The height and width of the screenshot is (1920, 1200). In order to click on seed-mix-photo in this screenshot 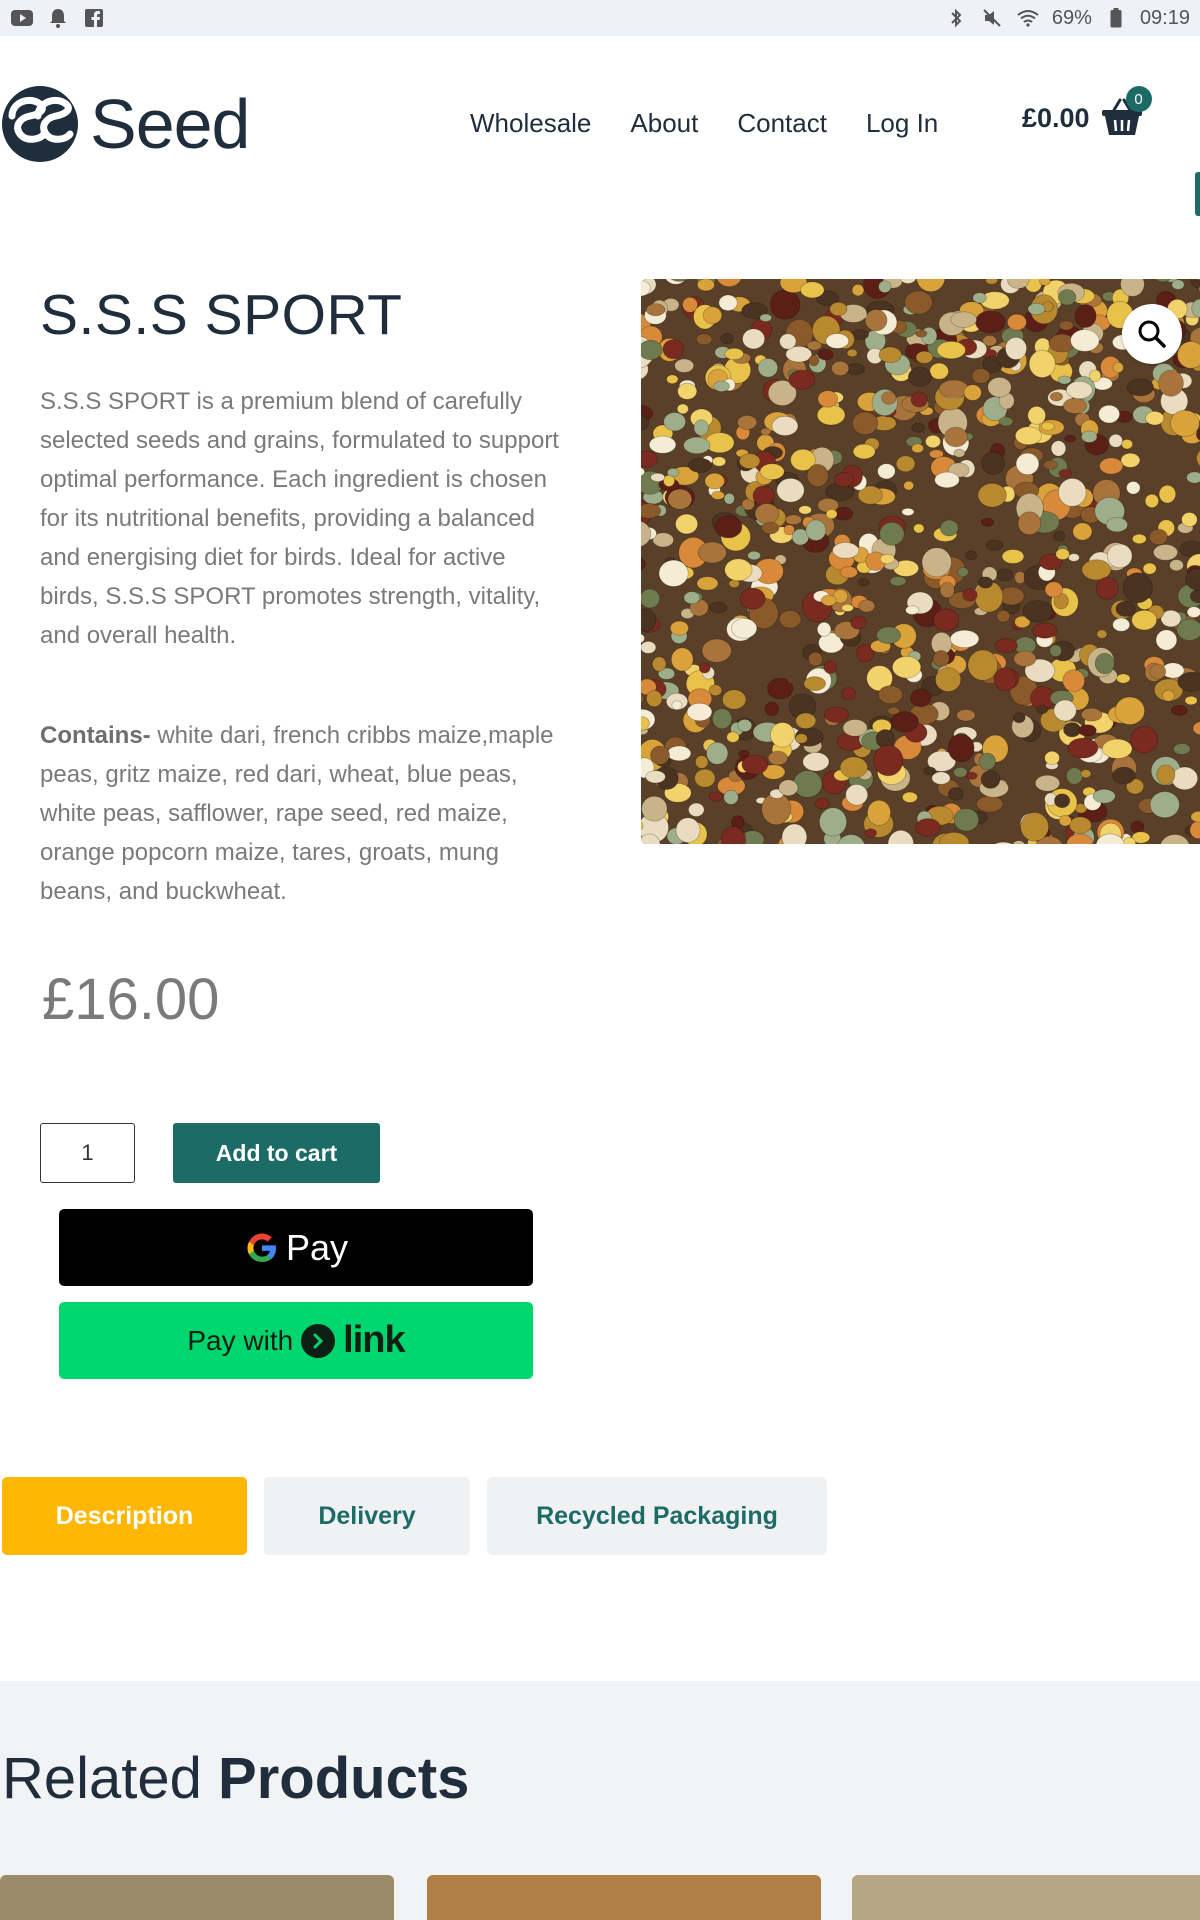, I will do `click(920, 561)`.